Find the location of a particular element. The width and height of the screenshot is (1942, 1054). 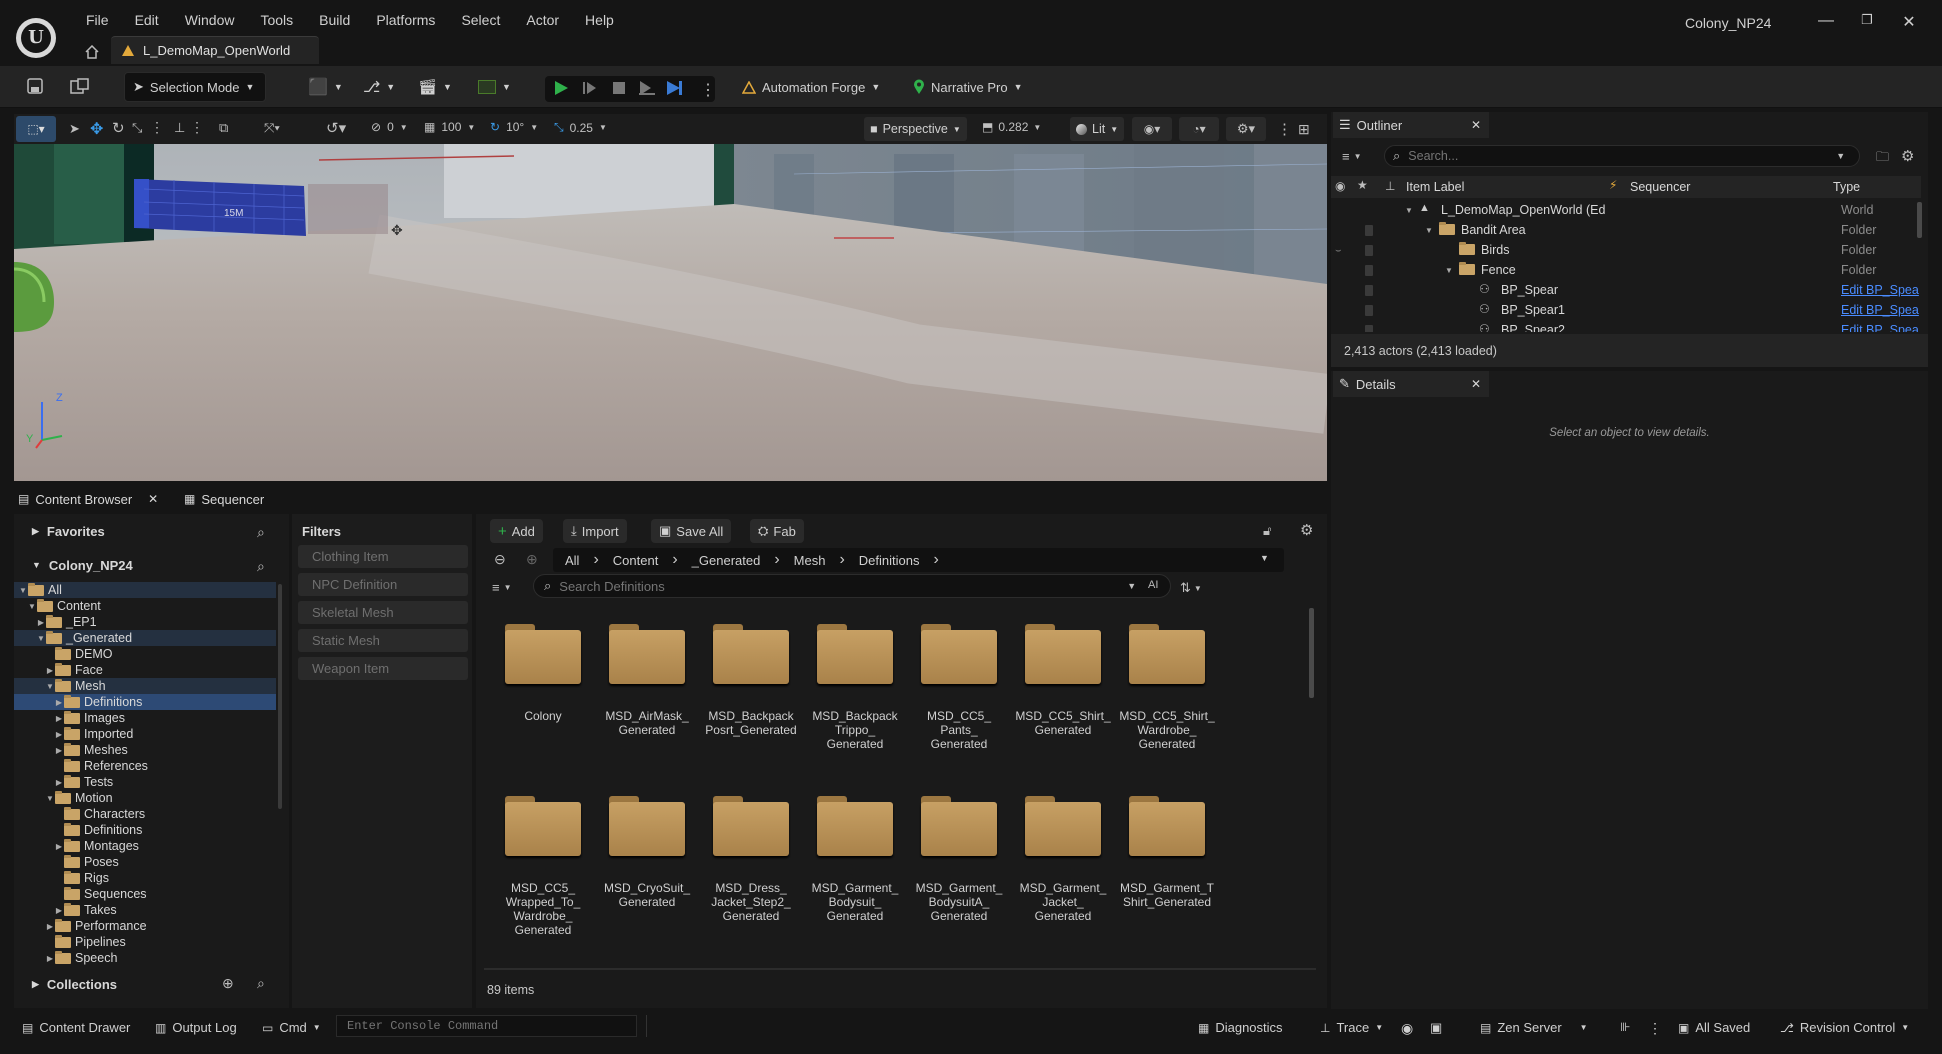

star-icon: ★ is located at coordinates (1362, 185).